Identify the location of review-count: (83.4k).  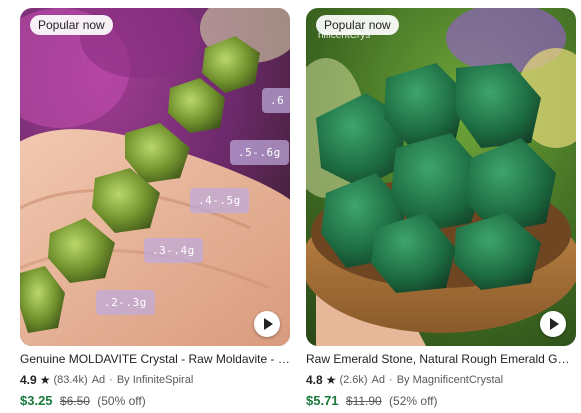
(70, 380).